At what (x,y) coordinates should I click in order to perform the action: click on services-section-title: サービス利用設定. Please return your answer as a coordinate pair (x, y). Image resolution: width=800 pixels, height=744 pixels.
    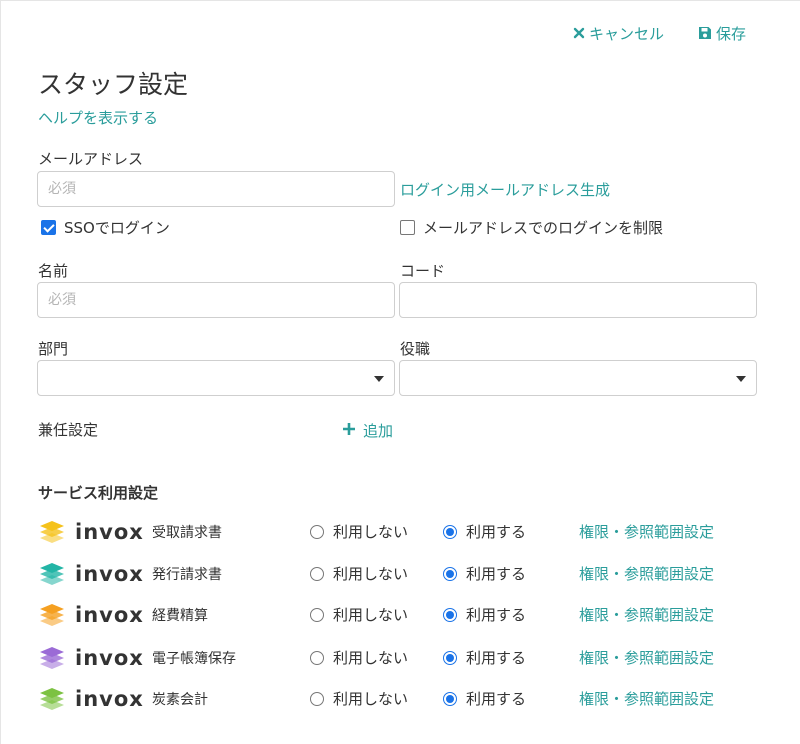
    Looking at the image, I should click on (98, 493).